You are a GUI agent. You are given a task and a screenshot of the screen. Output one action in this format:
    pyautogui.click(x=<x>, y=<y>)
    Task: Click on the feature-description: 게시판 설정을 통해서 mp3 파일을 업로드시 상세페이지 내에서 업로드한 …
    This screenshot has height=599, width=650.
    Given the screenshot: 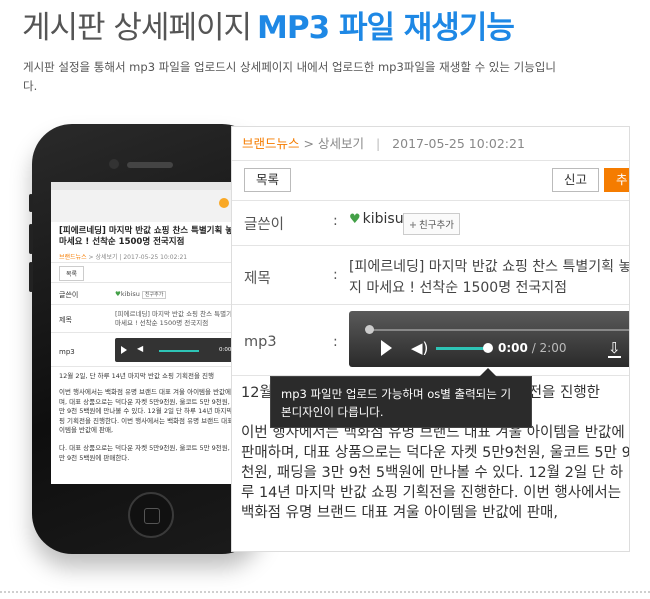 What is the action you would take?
    pyautogui.click(x=289, y=76)
    